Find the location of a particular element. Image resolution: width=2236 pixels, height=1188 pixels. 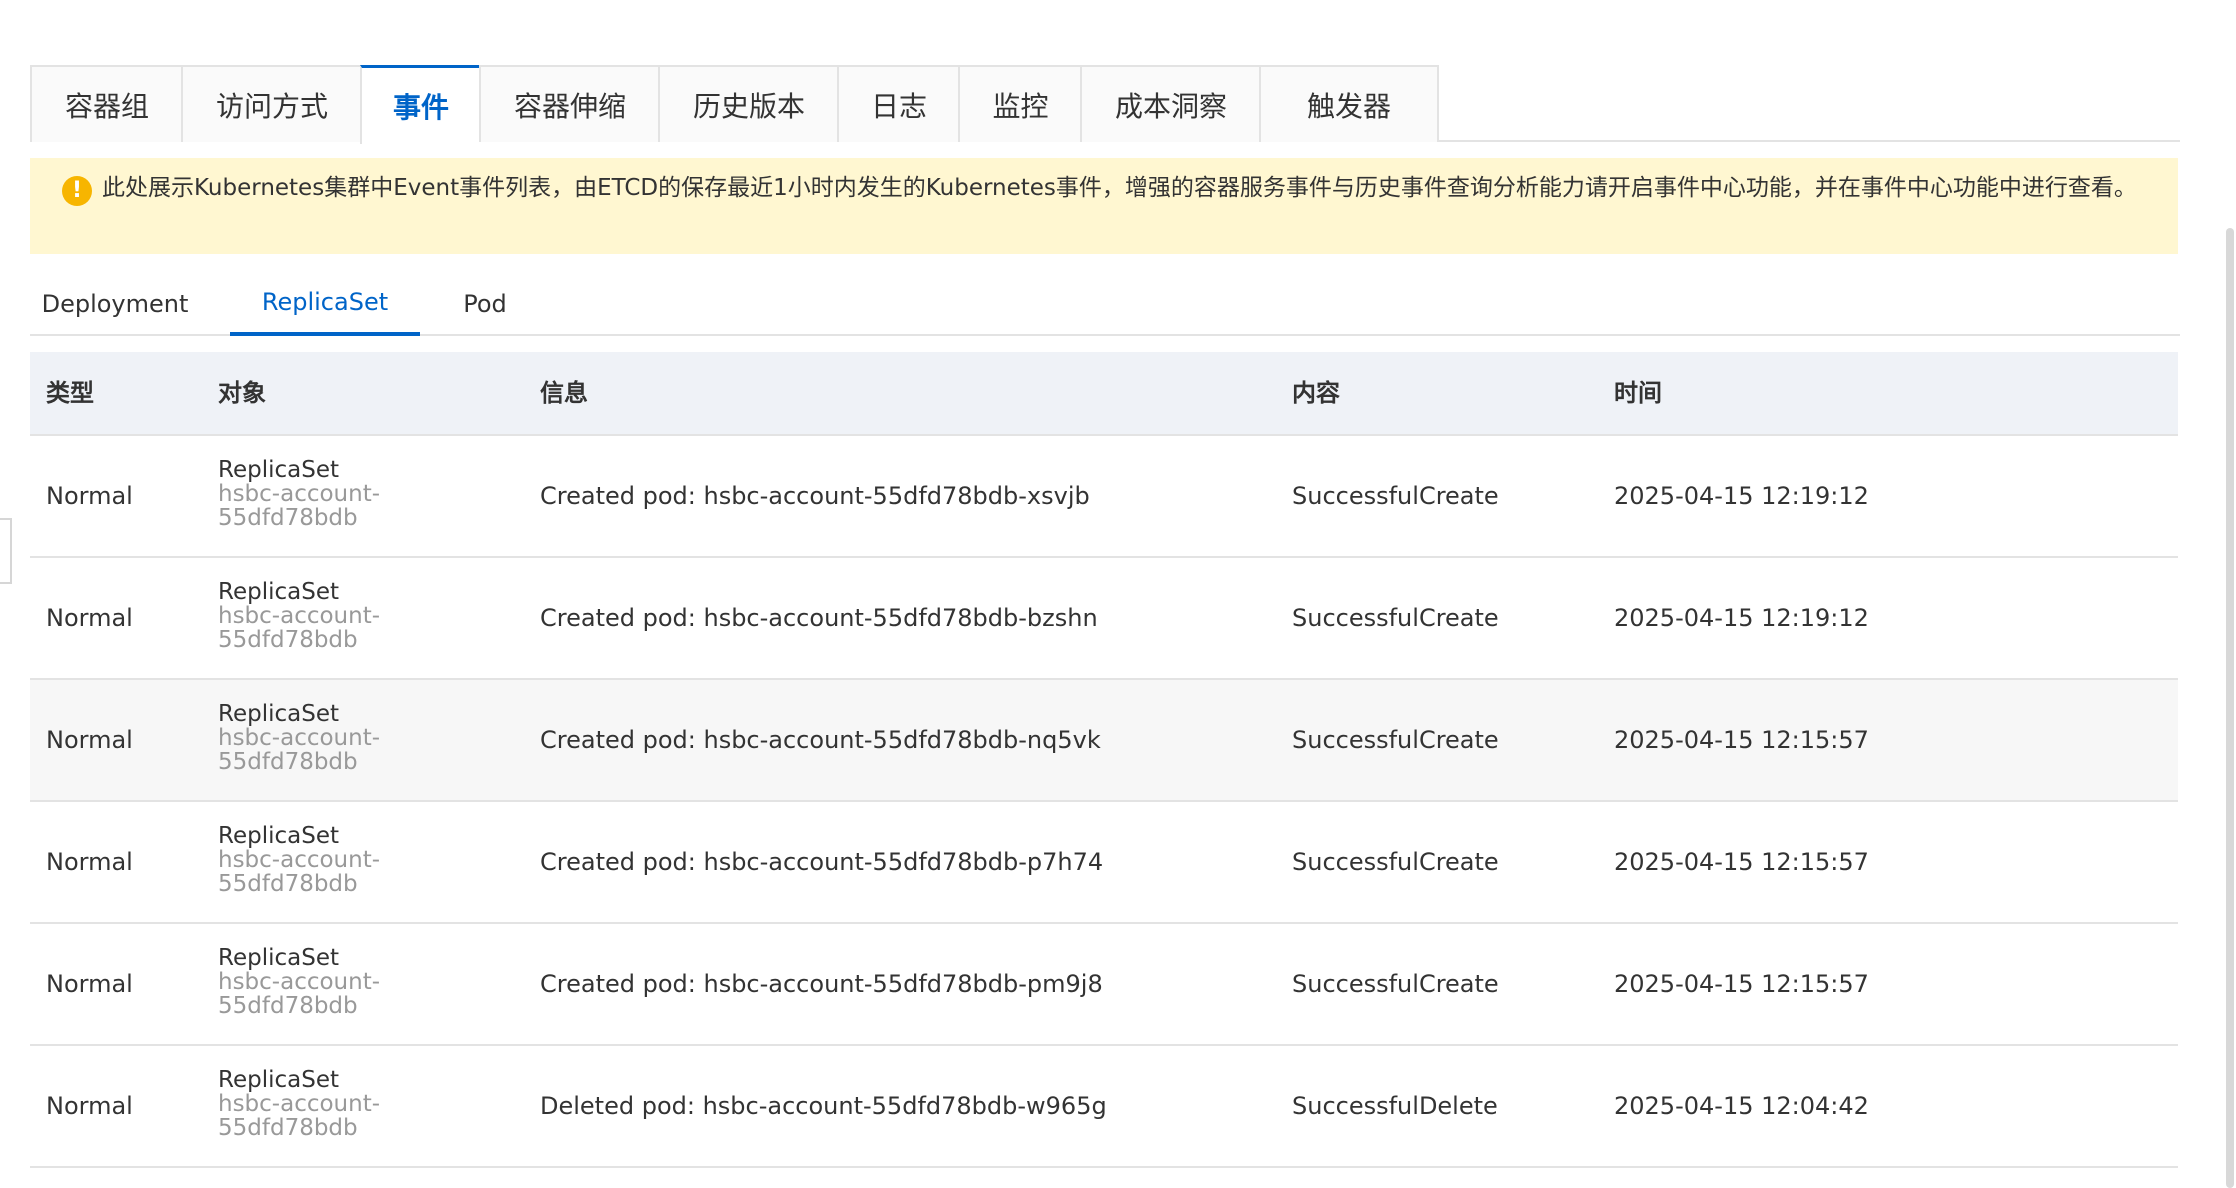

warning-icon: ! is located at coordinates (77, 191).